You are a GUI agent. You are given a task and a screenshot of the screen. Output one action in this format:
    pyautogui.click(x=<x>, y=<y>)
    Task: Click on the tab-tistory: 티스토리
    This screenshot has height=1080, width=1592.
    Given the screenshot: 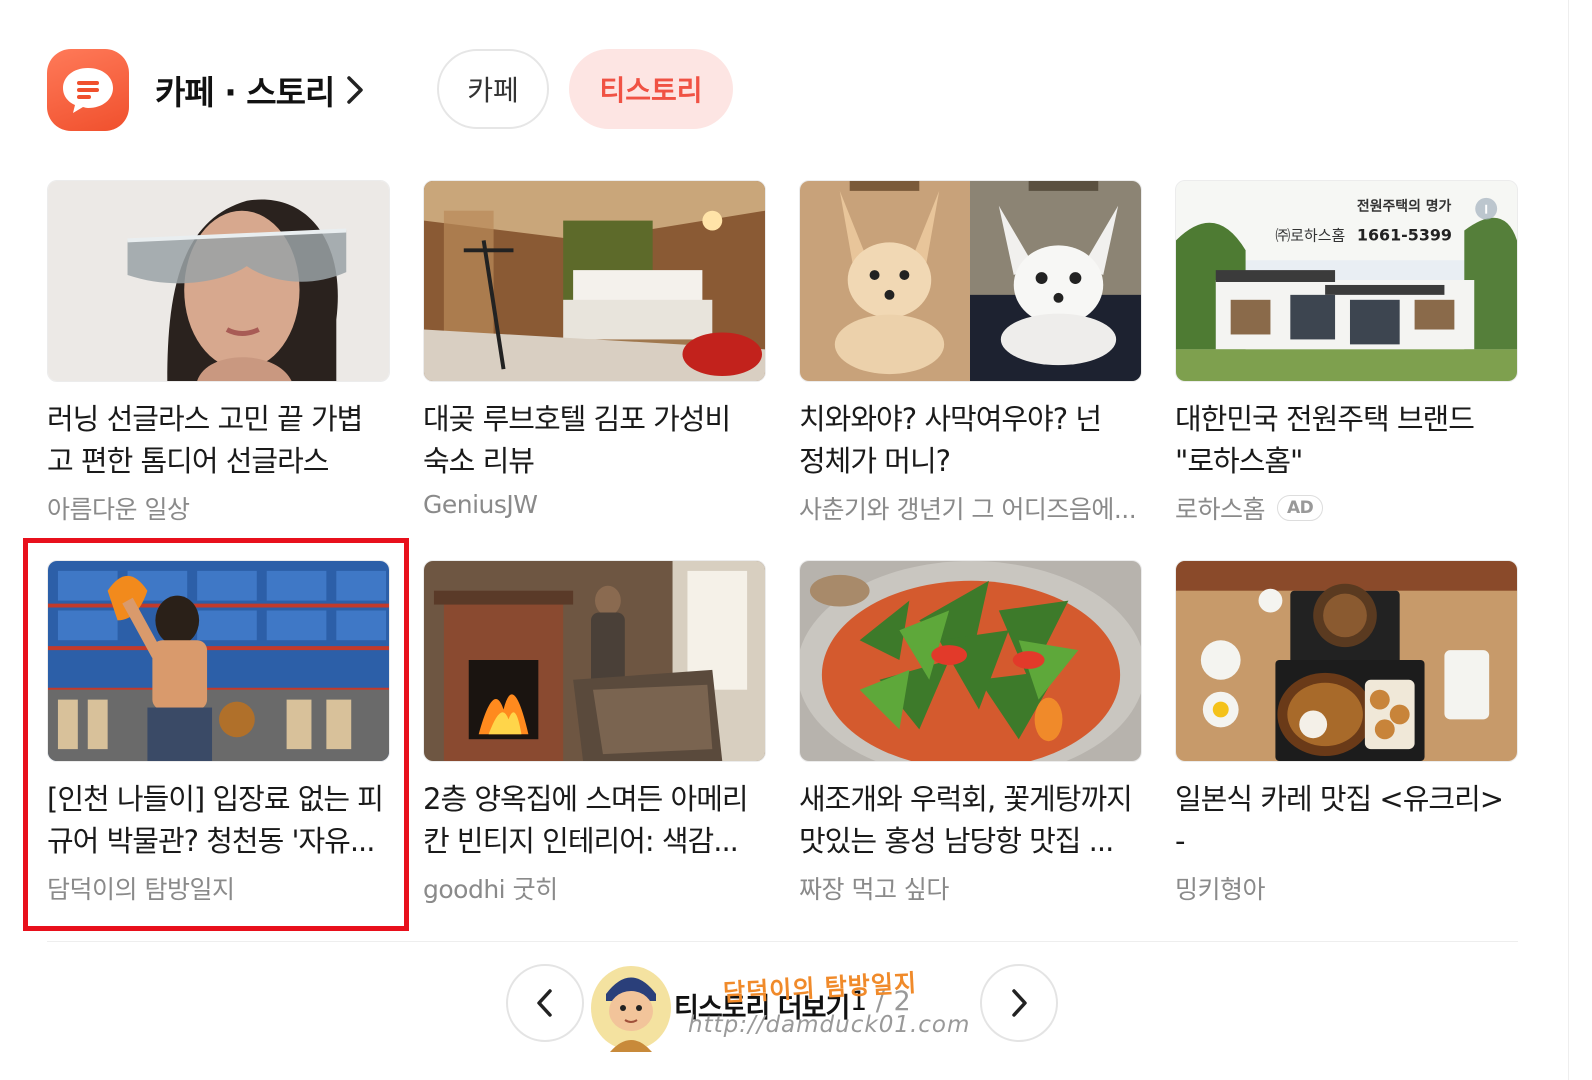 What is the action you would take?
    pyautogui.click(x=651, y=89)
    